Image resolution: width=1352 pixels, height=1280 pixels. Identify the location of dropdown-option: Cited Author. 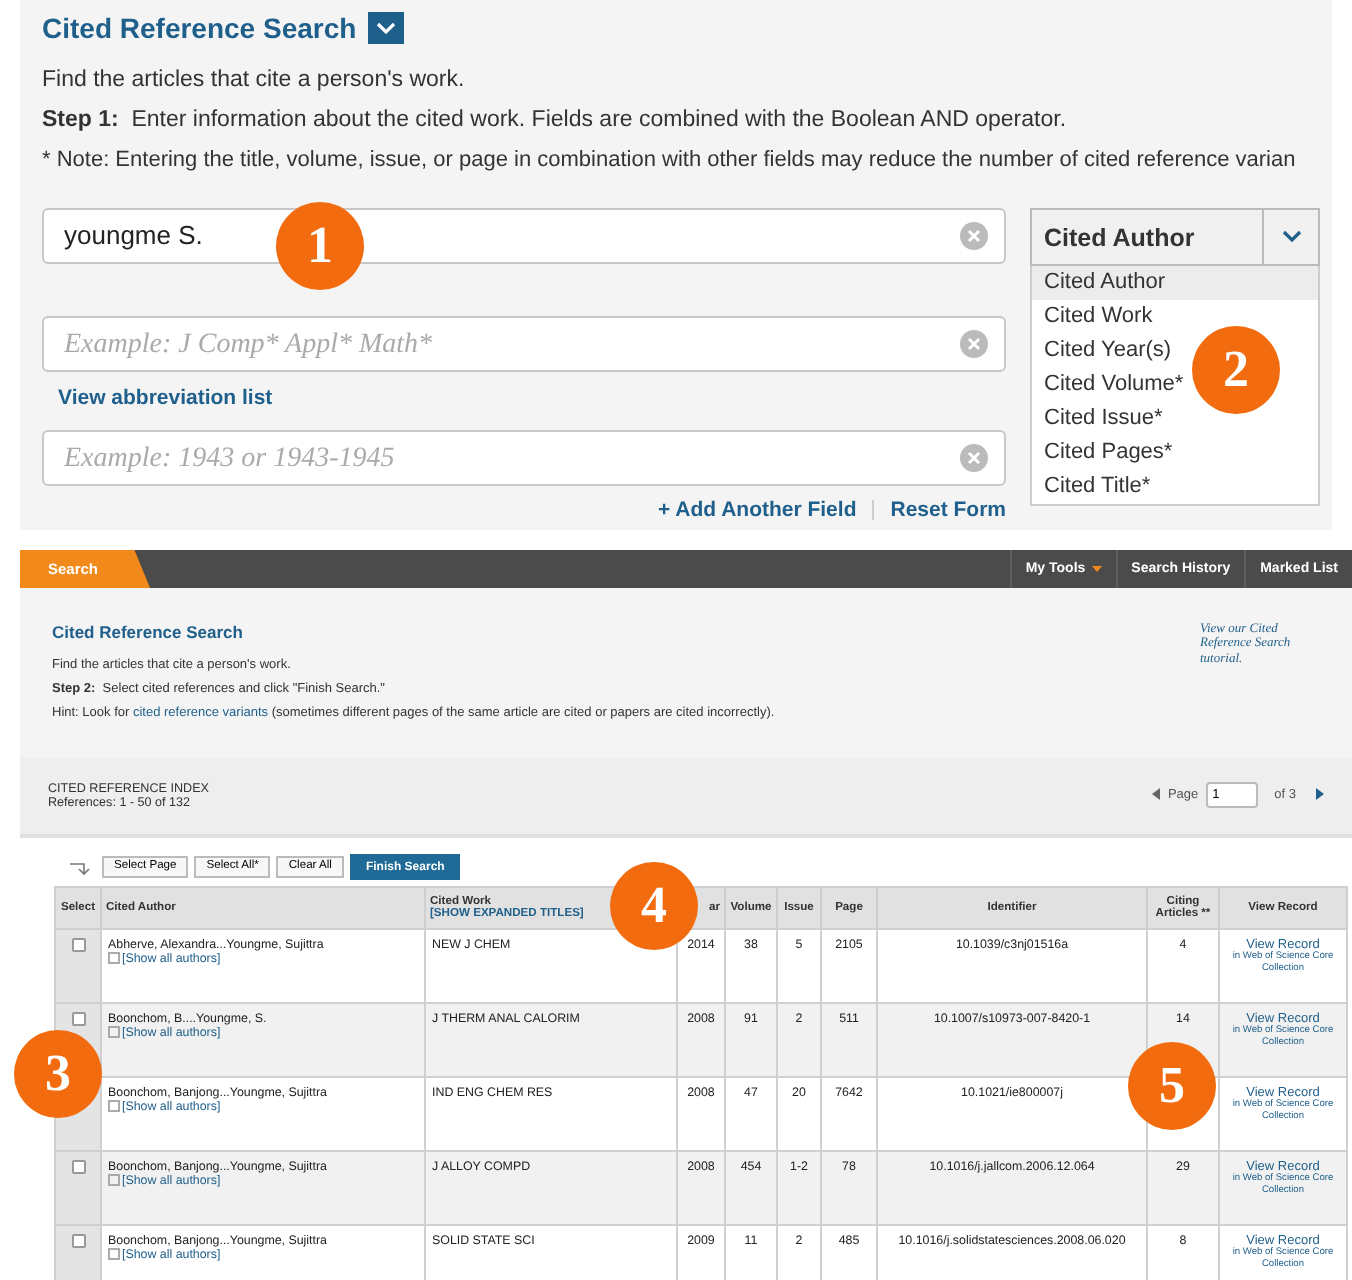
(1175, 282).